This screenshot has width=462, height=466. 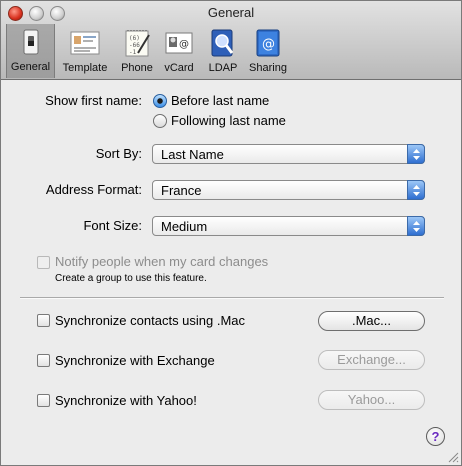 What do you see at coordinates (192, 154) in the screenshot?
I see `sort-by-value: Last Name` at bounding box center [192, 154].